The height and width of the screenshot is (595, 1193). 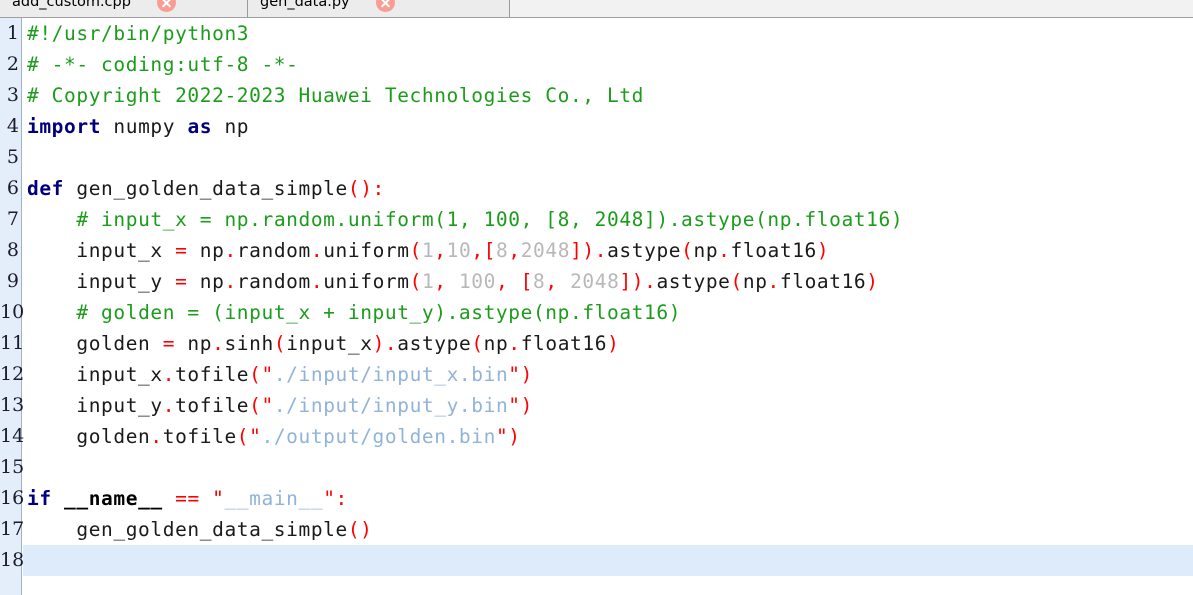 I want to click on code-line: 6 def gen_golden_data_simple():, so click(x=596, y=188).